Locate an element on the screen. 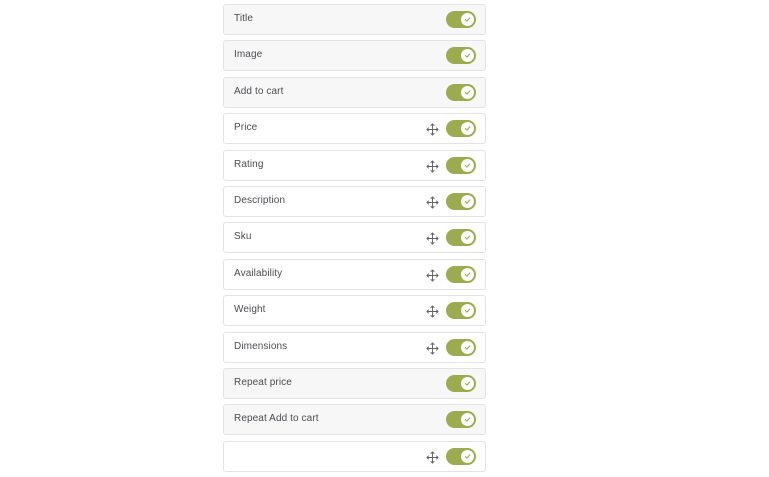  setting-row-price: Price is located at coordinates (354, 129).